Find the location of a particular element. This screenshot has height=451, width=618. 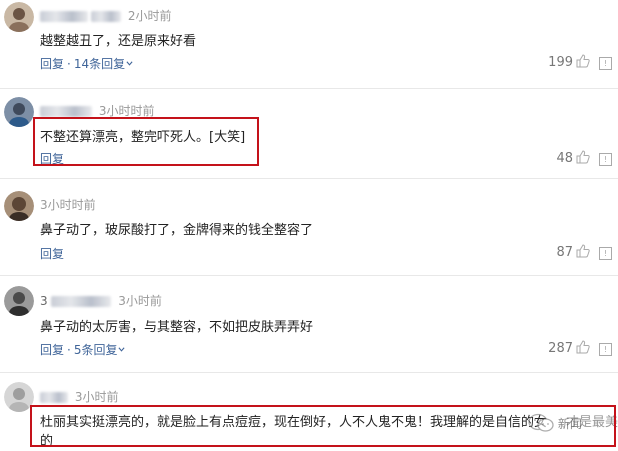

comment-meta: 2小时前 is located at coordinates (105, 15).